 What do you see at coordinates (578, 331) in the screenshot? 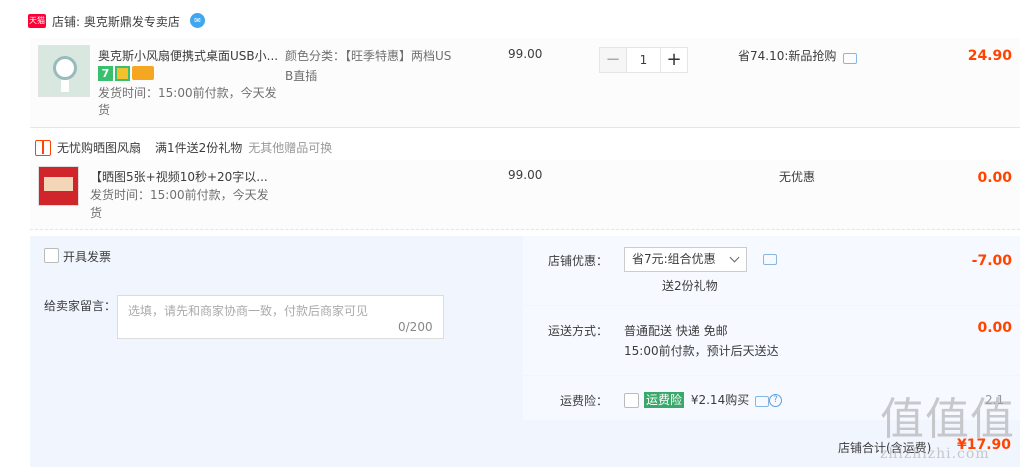
I see `shipping-label: 运送方式：` at bounding box center [578, 331].